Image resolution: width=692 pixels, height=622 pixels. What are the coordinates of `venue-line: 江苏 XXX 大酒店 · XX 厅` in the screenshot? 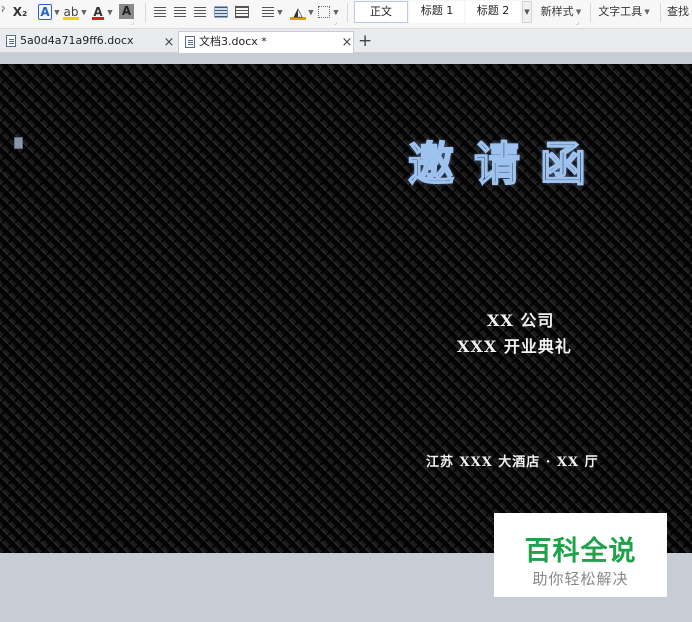 It's located at (512, 462).